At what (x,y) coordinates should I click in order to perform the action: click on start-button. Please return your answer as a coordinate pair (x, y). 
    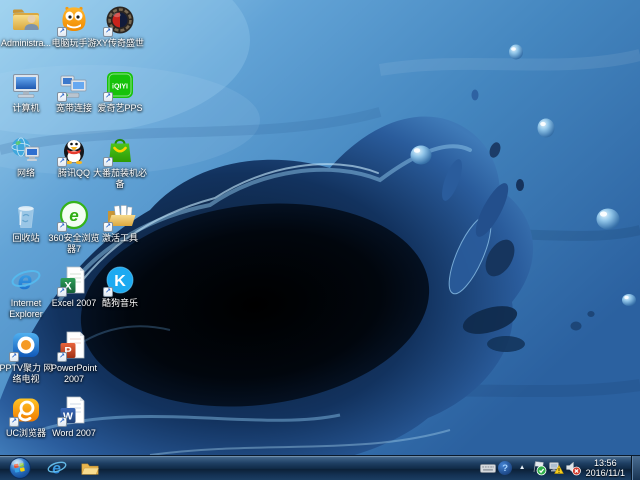
    Looking at the image, I should click on (20, 468).